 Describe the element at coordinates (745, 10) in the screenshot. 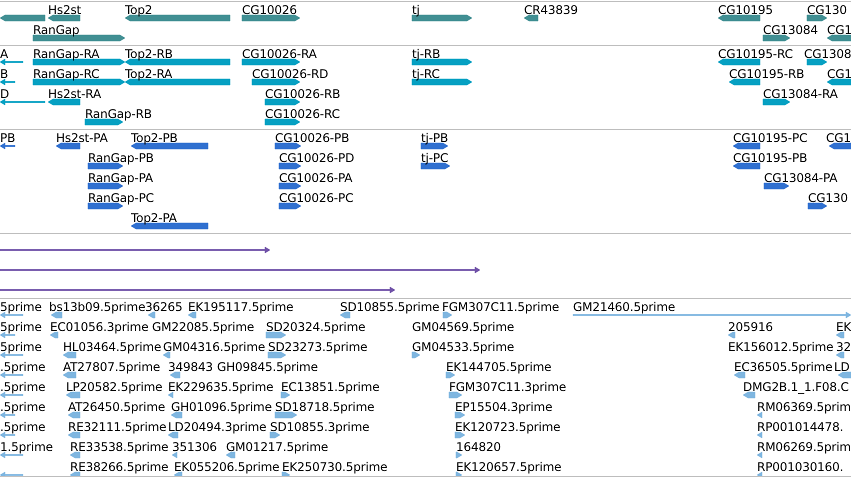

I see `feature-label: CG10195` at that location.